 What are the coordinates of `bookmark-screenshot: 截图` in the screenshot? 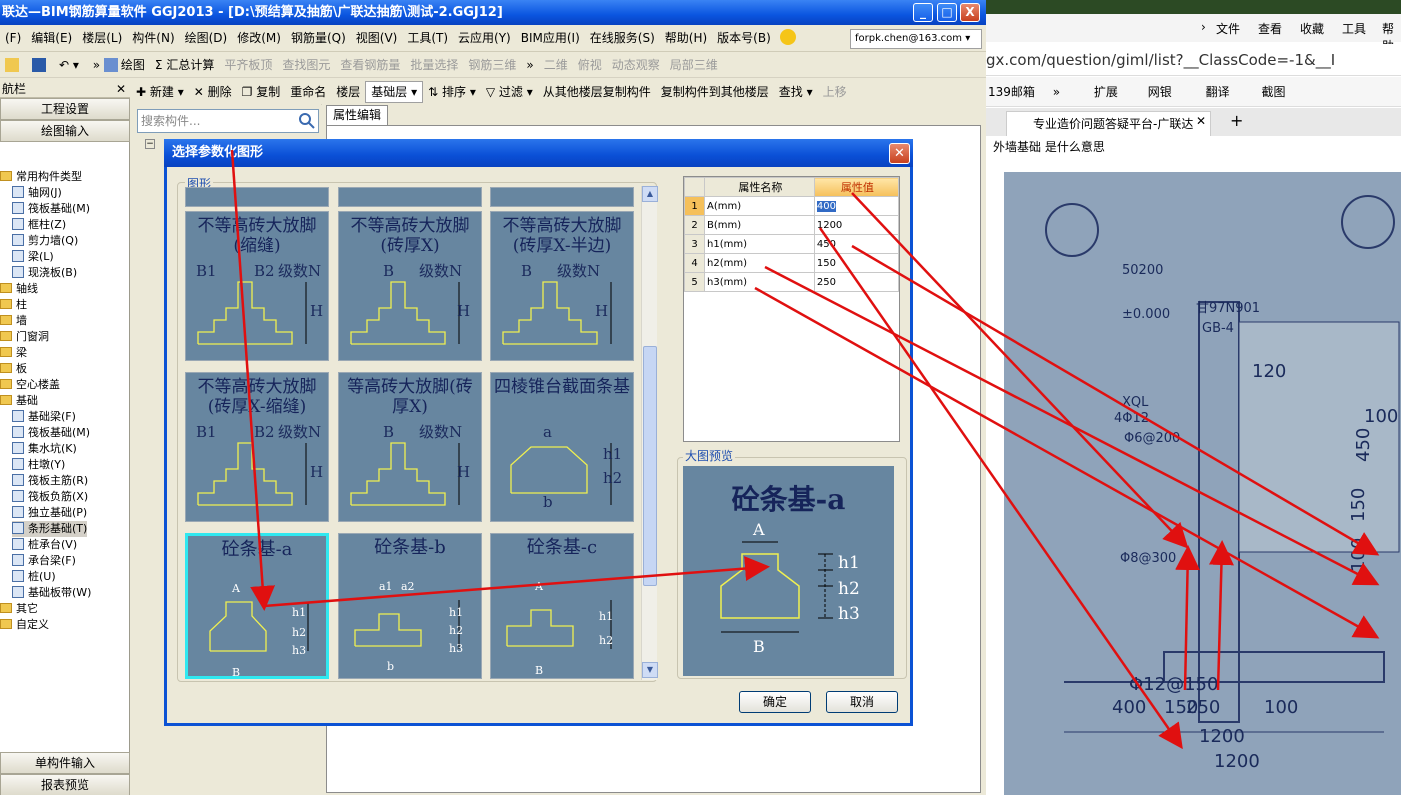 It's located at (1273, 92).